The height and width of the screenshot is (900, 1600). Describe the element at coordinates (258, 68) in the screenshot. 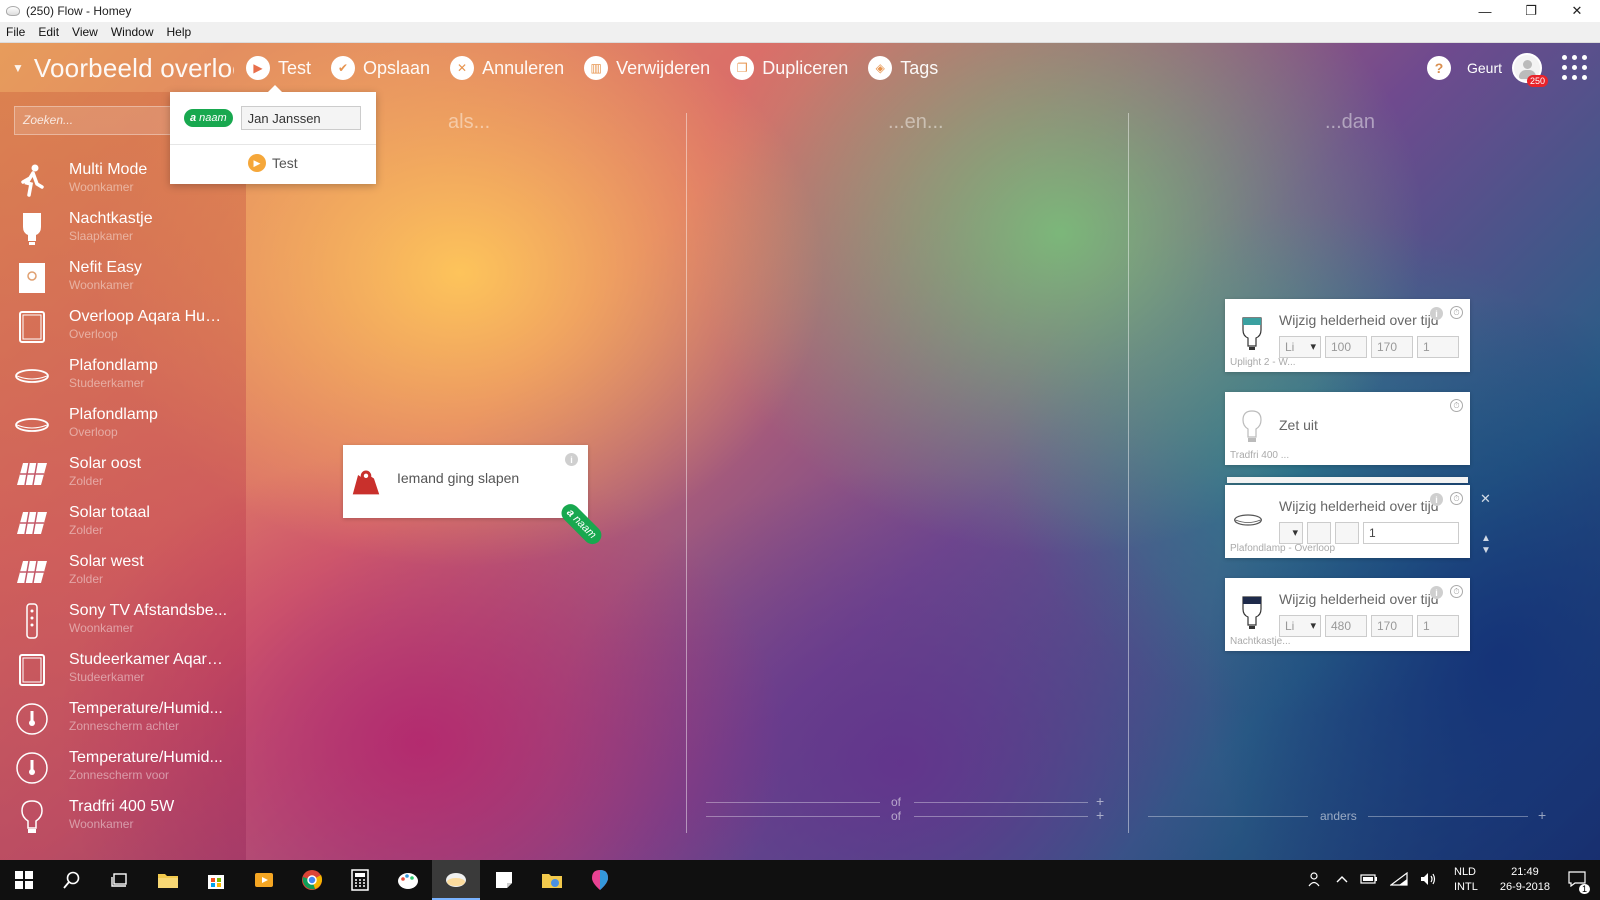

I see `play-icon: ▶` at that location.